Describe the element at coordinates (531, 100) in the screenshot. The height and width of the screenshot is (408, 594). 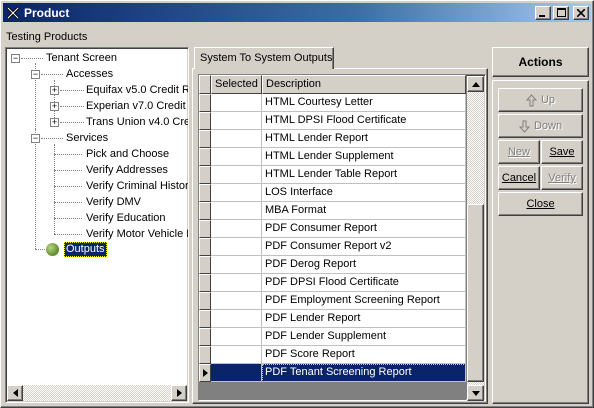
I see `up-arrow-icon` at that location.